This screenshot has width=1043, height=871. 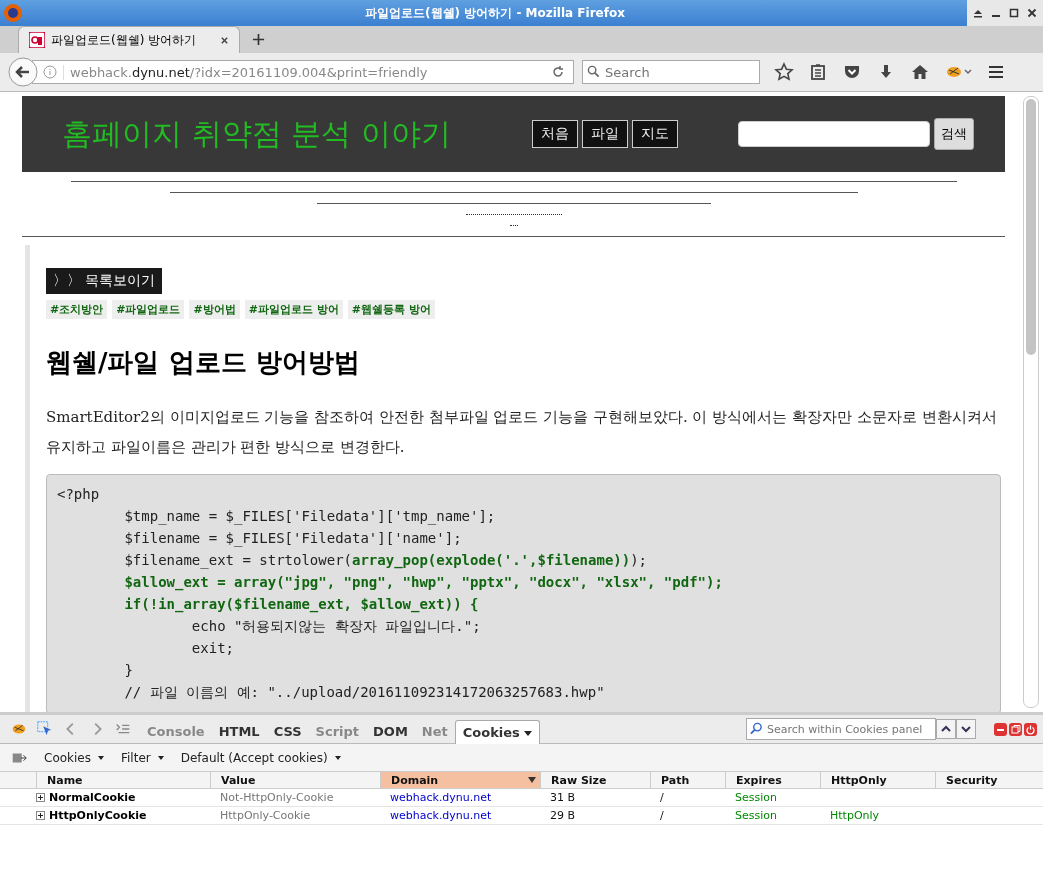 I want to click on article-heading: 웹쉘/파일 업로드 방어방법, so click(x=203, y=362).